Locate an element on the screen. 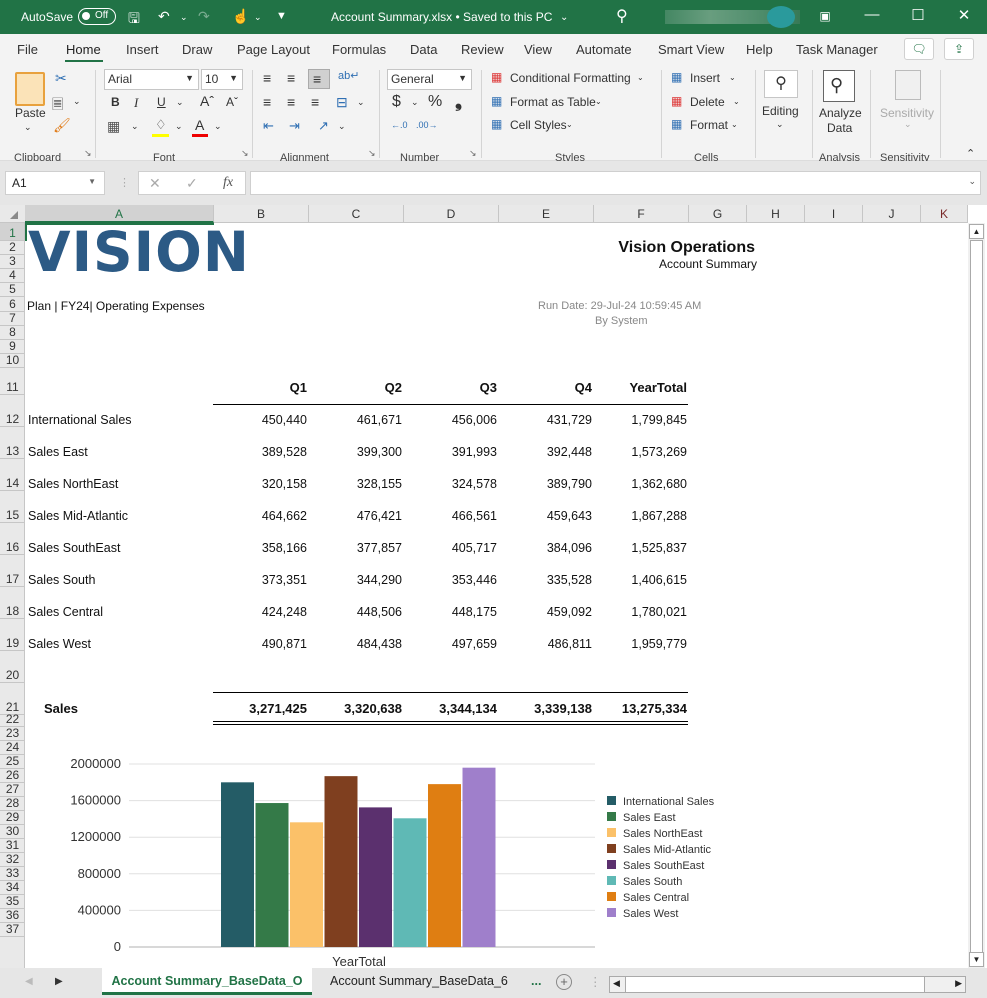 Image resolution: width=987 pixels, height=998 pixels. maximize-icon: ☐ is located at coordinates (918, 15).